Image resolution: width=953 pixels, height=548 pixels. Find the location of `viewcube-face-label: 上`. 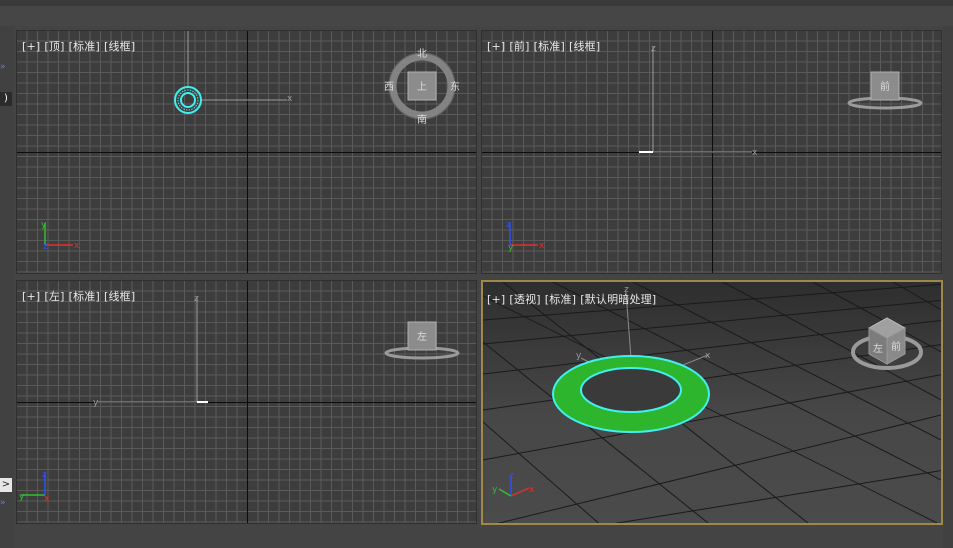

viewcube-face-label: 上 is located at coordinates (422, 87).